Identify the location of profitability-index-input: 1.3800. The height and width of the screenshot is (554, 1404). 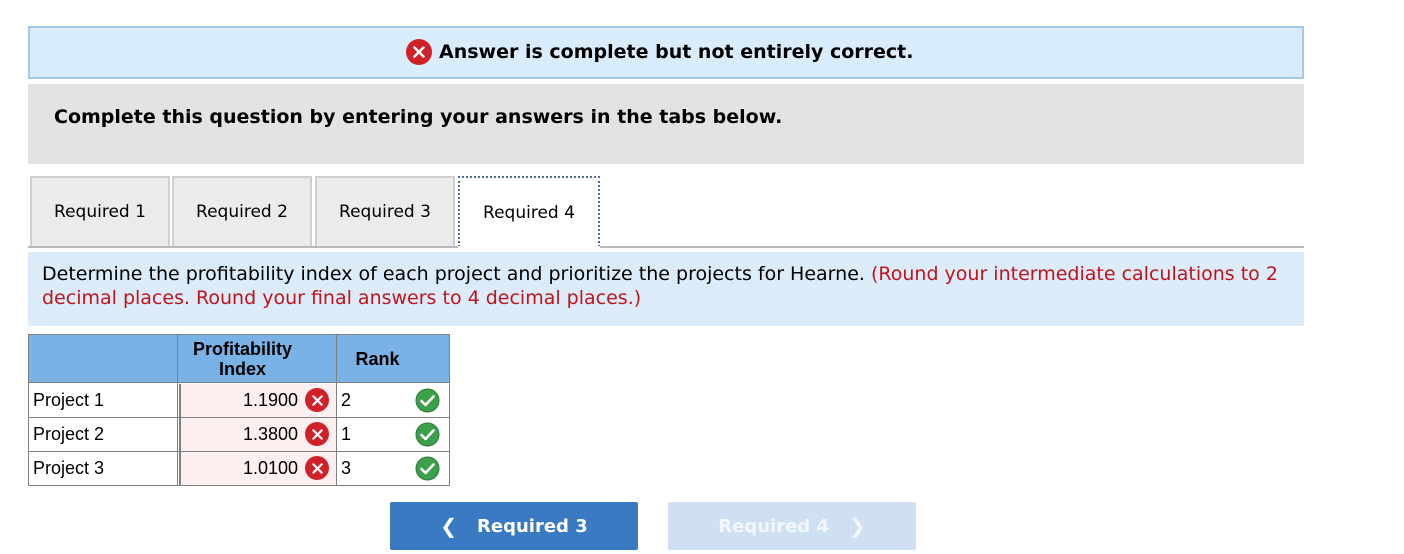
(257, 434).